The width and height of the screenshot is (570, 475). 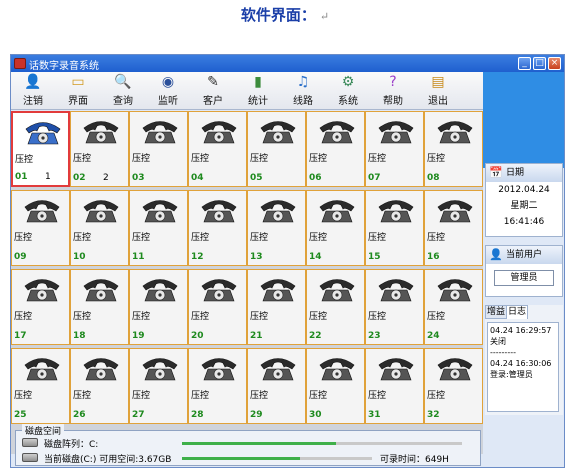 I want to click on channel-cell: 压控 03, so click(x=158, y=149).